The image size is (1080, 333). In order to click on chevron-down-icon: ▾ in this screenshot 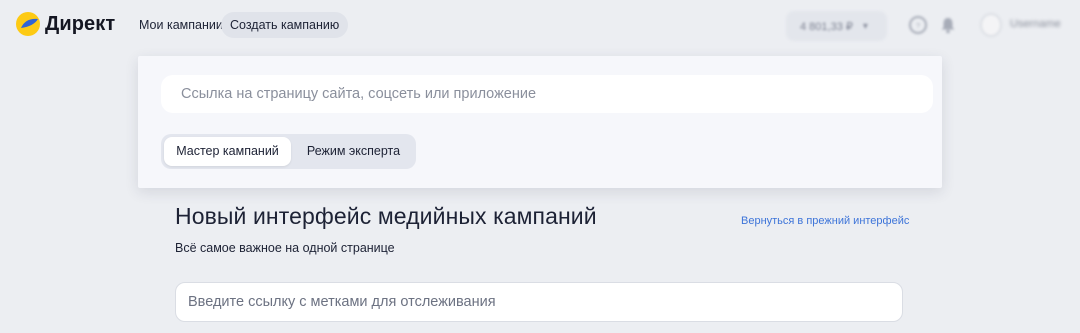, I will do `click(865, 26)`.